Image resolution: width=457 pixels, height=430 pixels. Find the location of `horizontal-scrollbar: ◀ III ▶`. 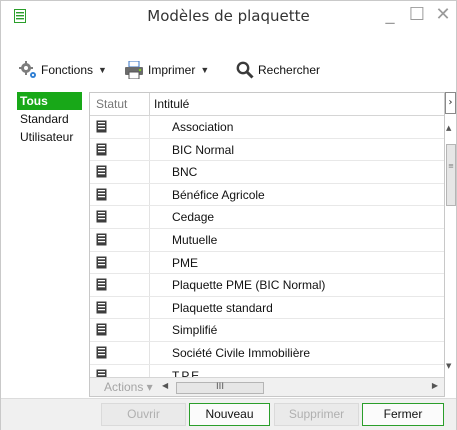

horizontal-scrollbar: ◀ III ▶ is located at coordinates (301, 387).